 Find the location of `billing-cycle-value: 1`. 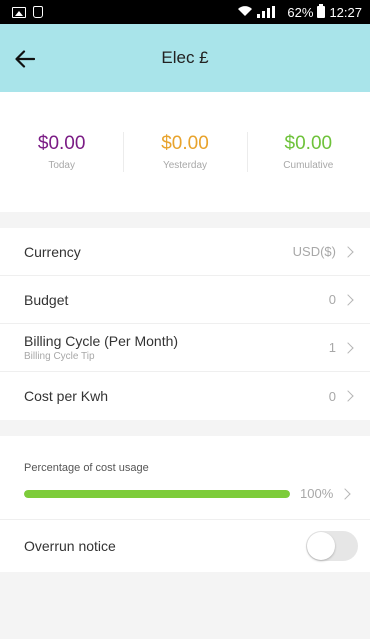

billing-cycle-value: 1 is located at coordinates (332, 347).